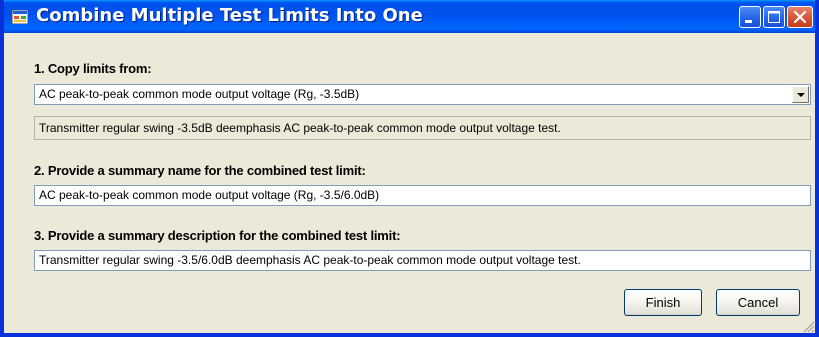  Describe the element at coordinates (229, 15) in the screenshot. I see `window-title: Combine Multiple Test Limits Into One` at that location.